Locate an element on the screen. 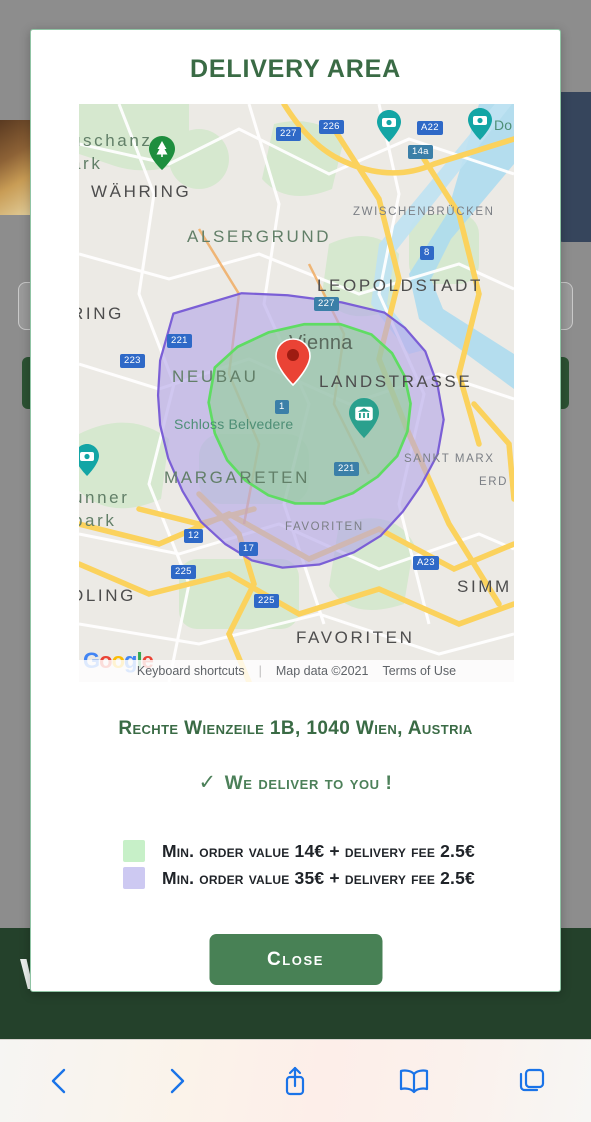 Image resolution: width=591 pixels, height=1122 pixels. page-title: Delivery Area is located at coordinates (295, 69).